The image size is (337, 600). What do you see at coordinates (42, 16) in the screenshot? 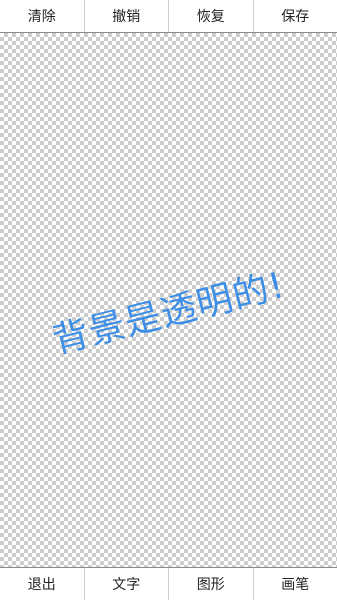
I see `clear-button: 清除` at bounding box center [42, 16].